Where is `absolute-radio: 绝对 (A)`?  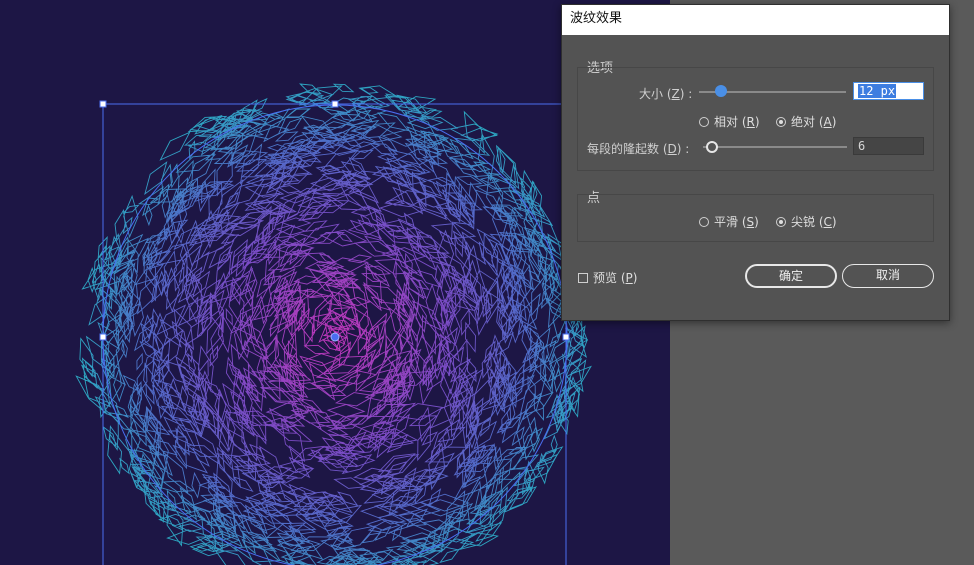
absolute-radio: 绝对 (A) is located at coordinates (806, 121).